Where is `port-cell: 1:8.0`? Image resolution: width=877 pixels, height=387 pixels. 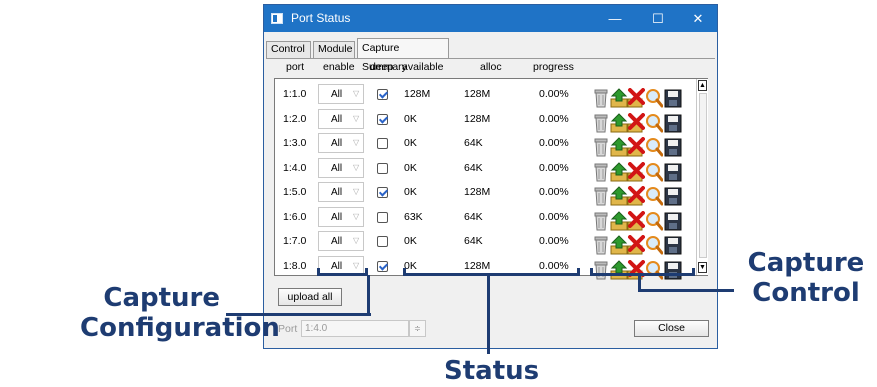 port-cell: 1:8.0 is located at coordinates (295, 265).